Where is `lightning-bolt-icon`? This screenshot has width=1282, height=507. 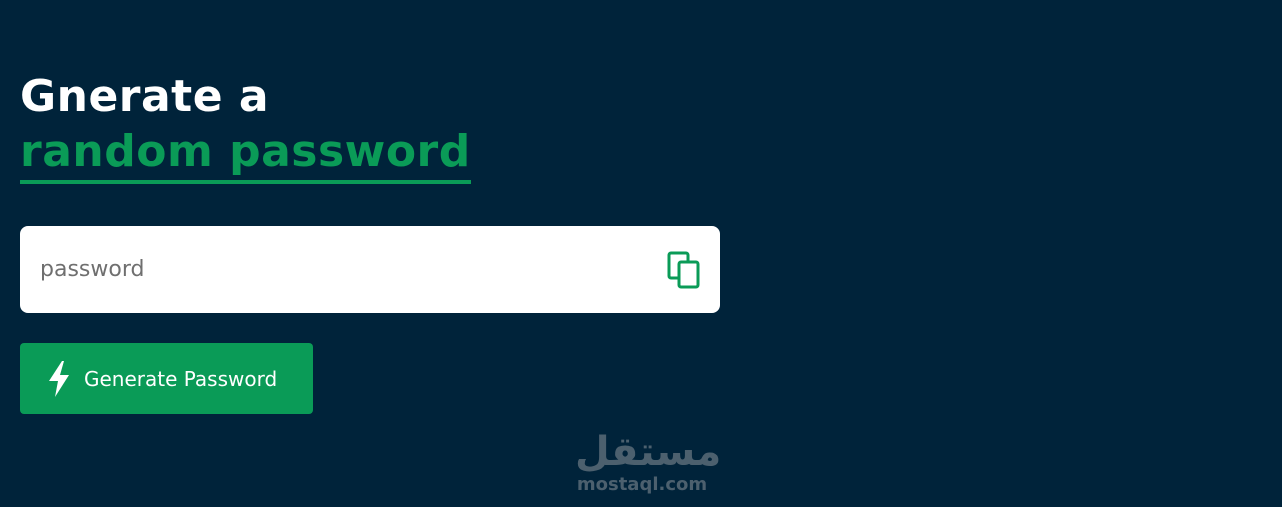 lightning-bolt-icon is located at coordinates (59, 379).